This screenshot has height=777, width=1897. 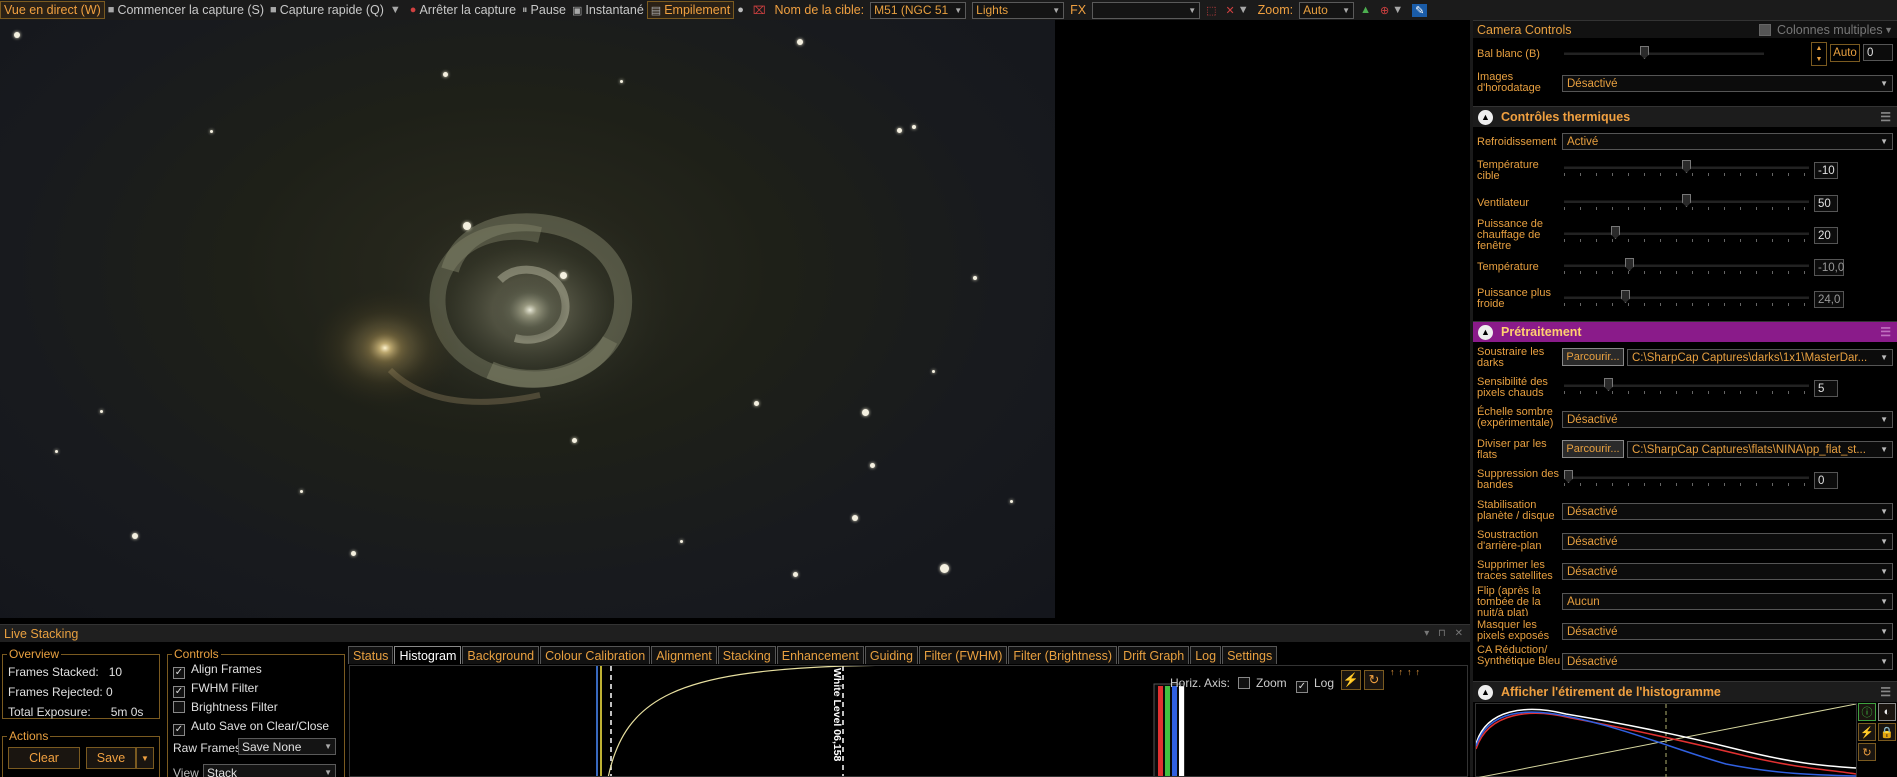 What do you see at coordinates (52, 10) in the screenshot?
I see `live-view-button: Vue en direct (W)` at bounding box center [52, 10].